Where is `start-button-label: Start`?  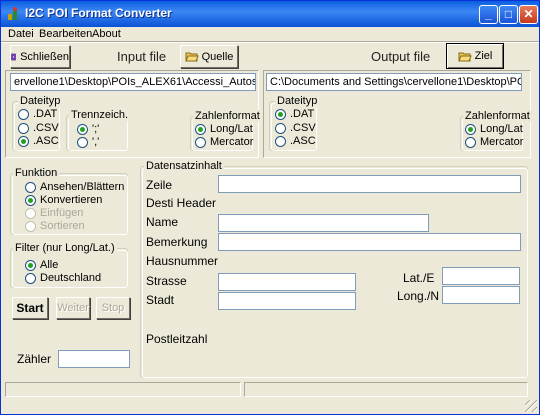 start-button-label: Start is located at coordinates (30, 308).